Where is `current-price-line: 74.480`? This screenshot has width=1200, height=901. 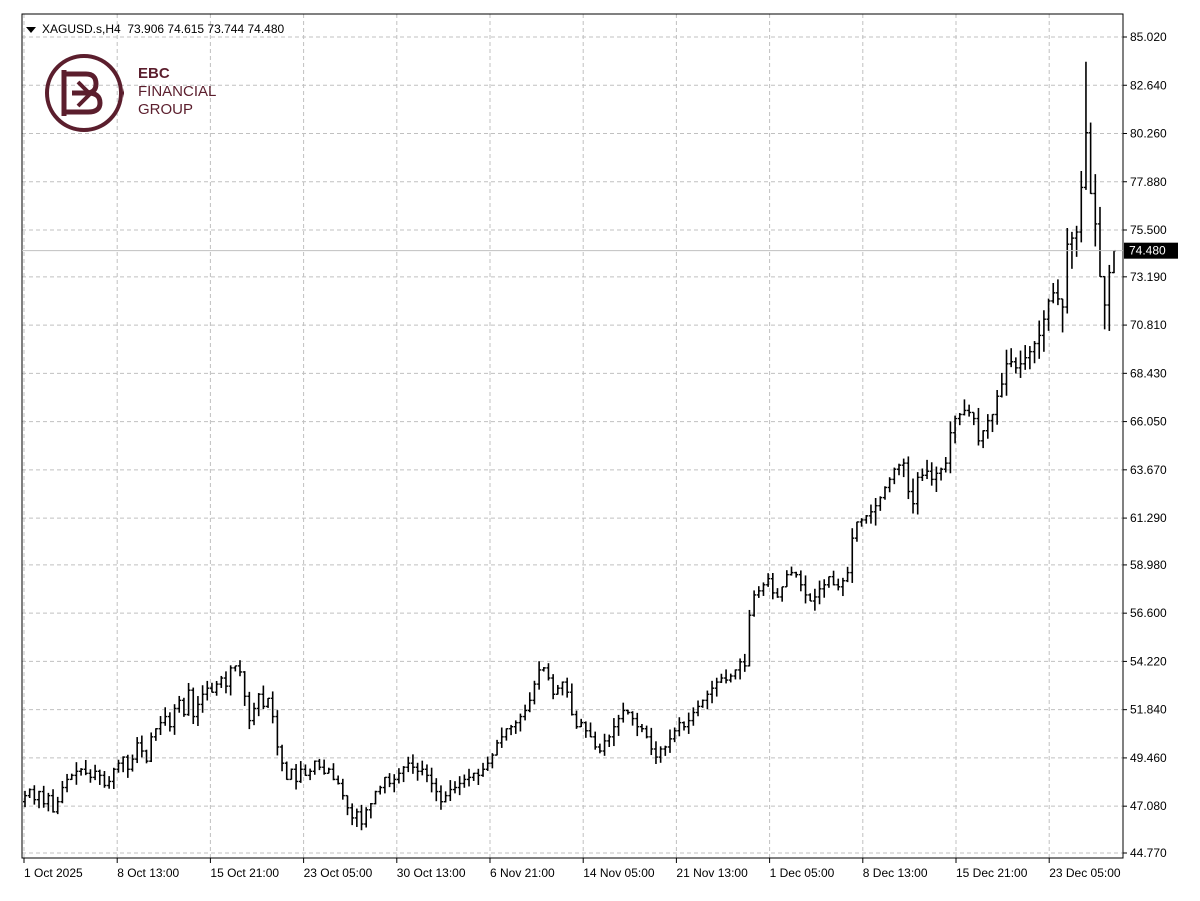
current-price-line: 74.480 is located at coordinates (600, 250).